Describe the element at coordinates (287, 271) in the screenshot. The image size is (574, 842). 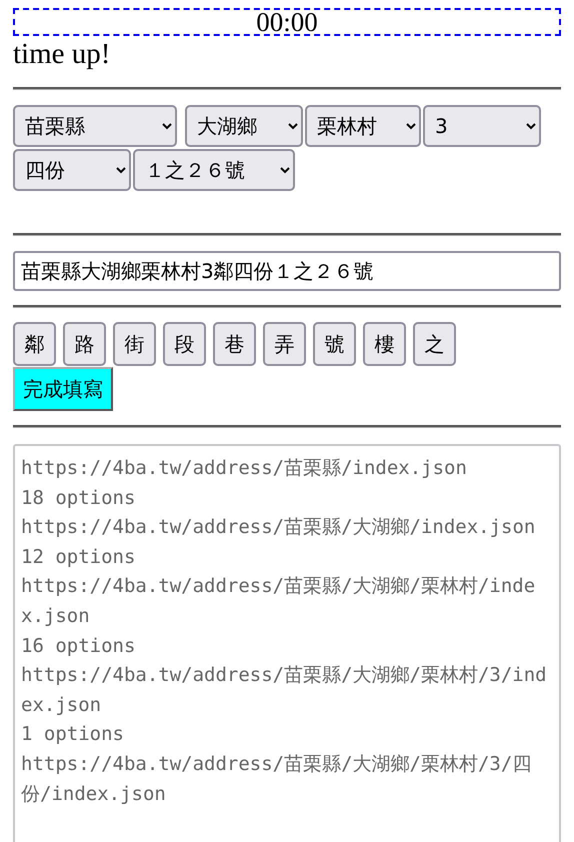
I see `address-field: 苗栗縣大湖鄉栗林村3鄰四份１之２６號` at that location.